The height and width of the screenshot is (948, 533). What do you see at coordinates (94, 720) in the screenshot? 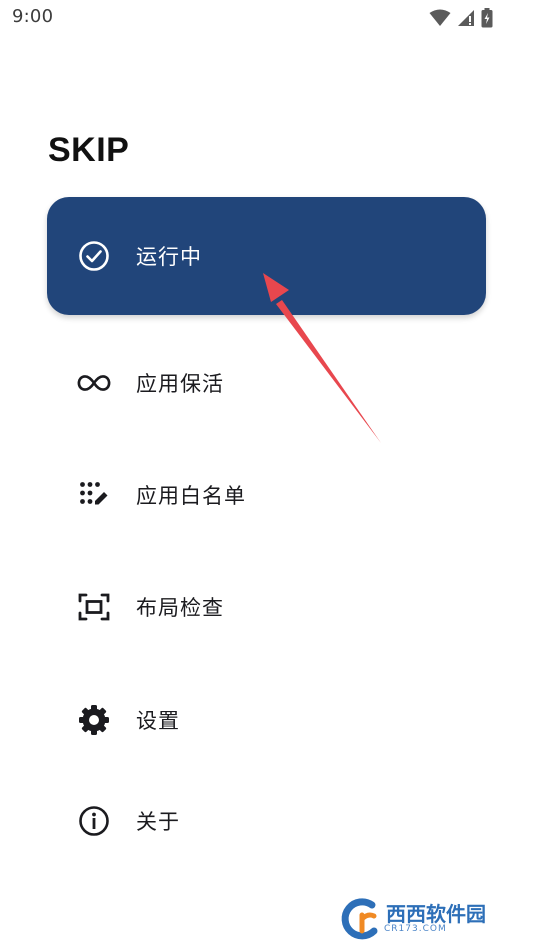
I see `gear-icon` at bounding box center [94, 720].